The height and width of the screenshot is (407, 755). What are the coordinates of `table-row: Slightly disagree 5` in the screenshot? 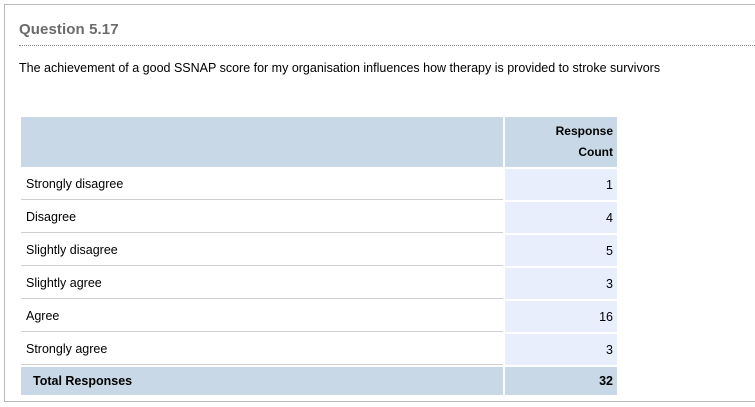 It's located at (319, 250).